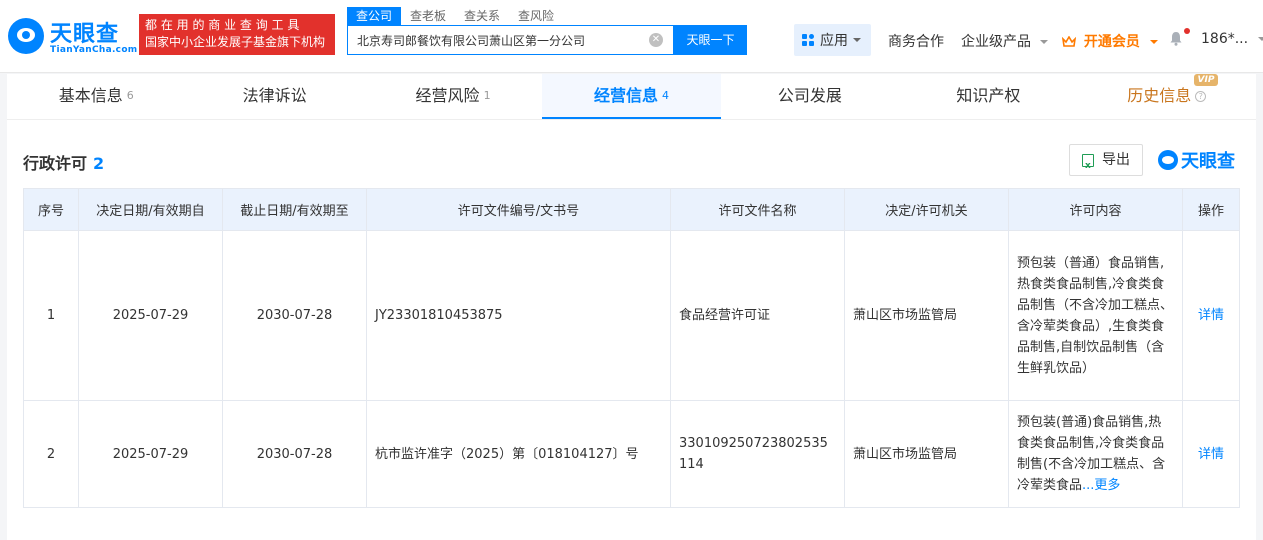  I want to click on vip-membership-label: 开通会员, so click(1111, 42).